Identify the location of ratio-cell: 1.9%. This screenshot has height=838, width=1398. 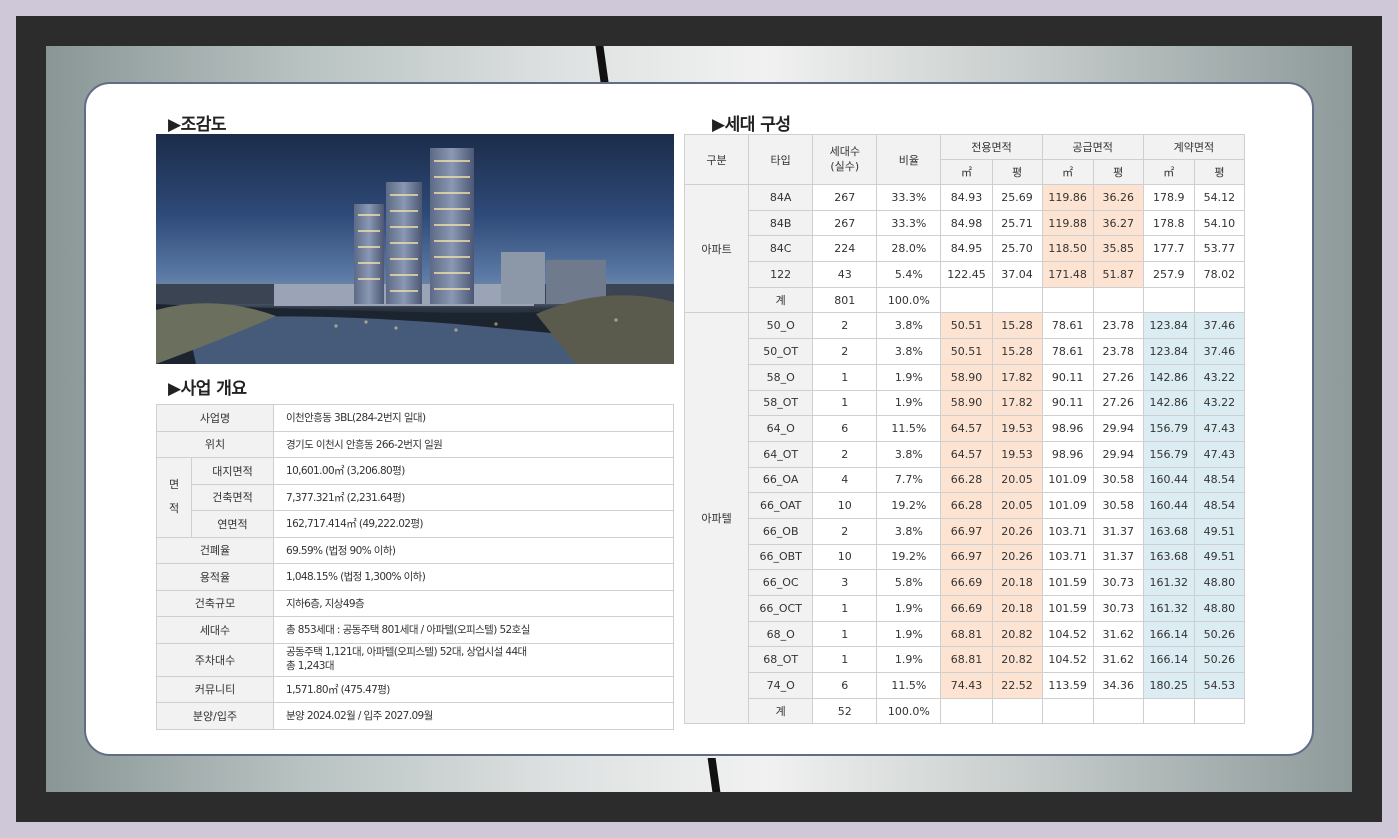
(909, 608).